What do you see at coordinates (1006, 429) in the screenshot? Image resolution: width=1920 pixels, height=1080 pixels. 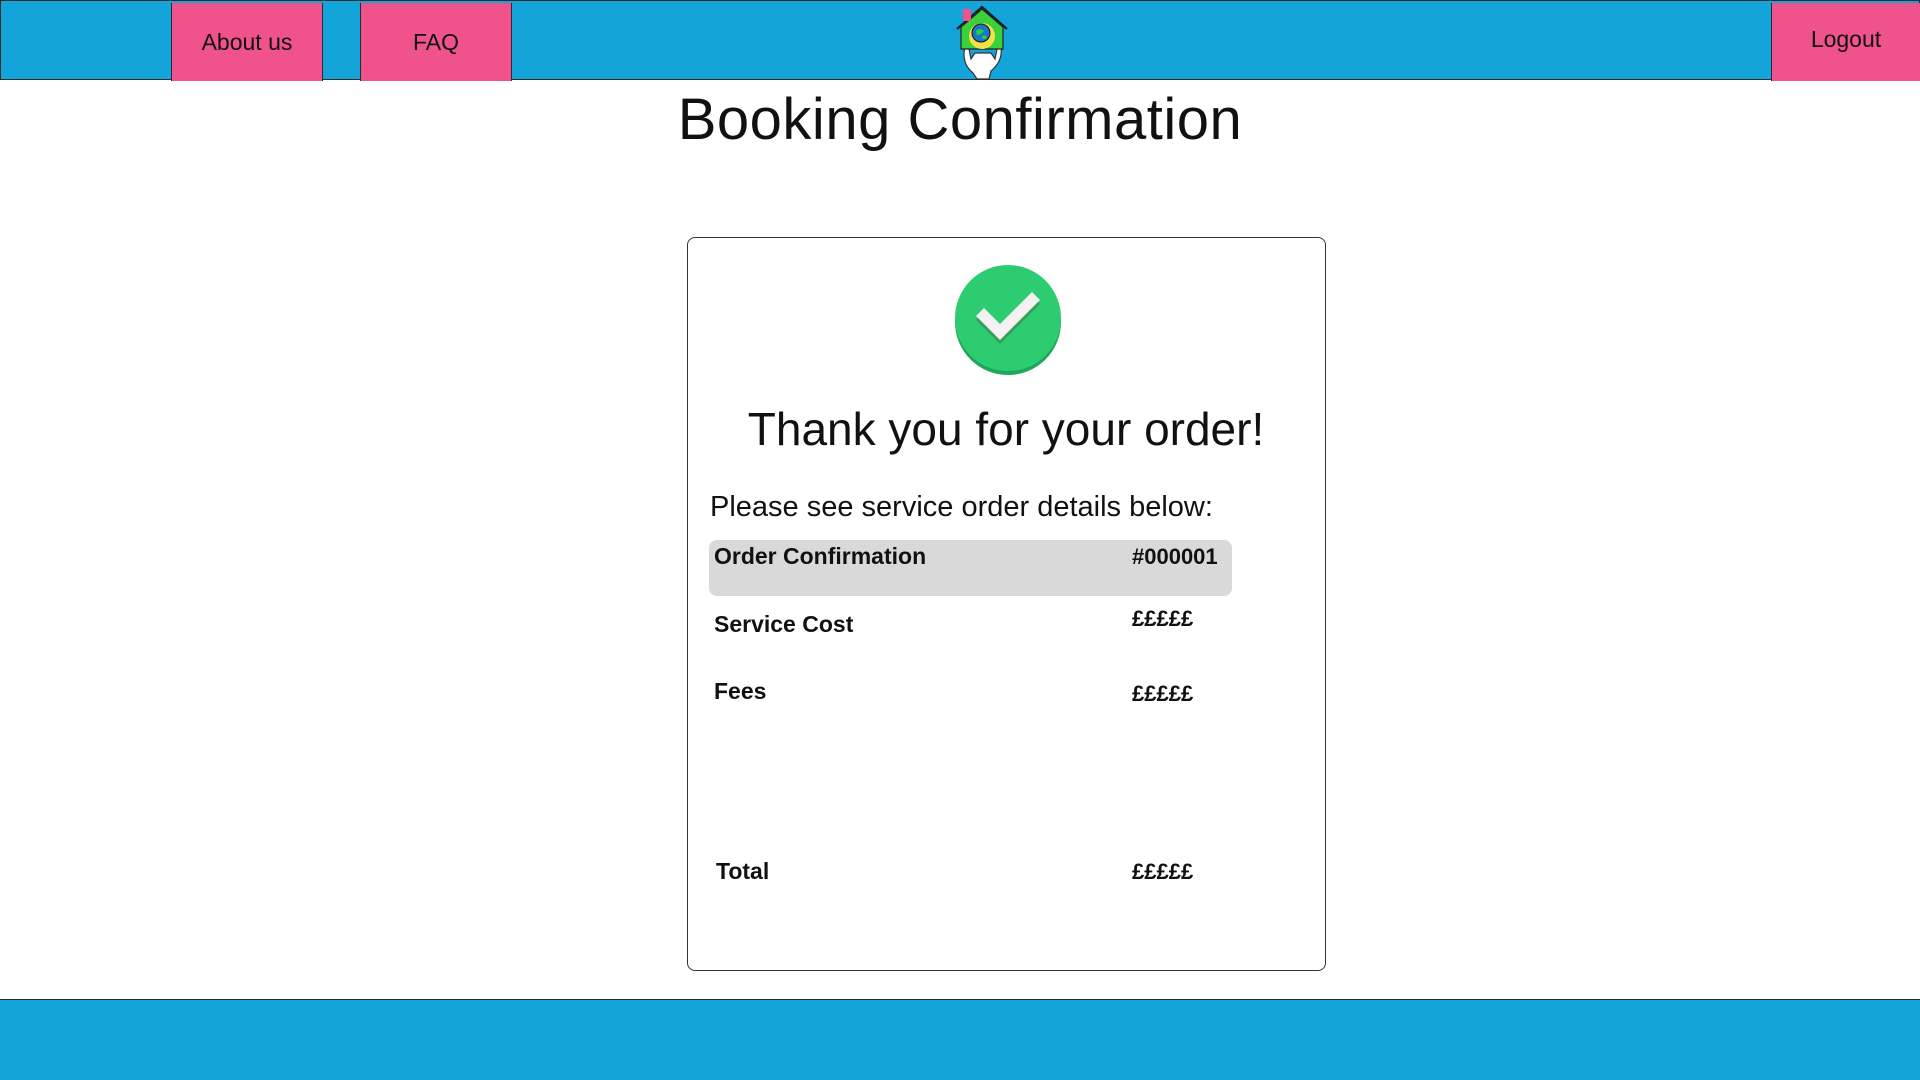 I see `thank-you-message: Thank you for your order!` at bounding box center [1006, 429].